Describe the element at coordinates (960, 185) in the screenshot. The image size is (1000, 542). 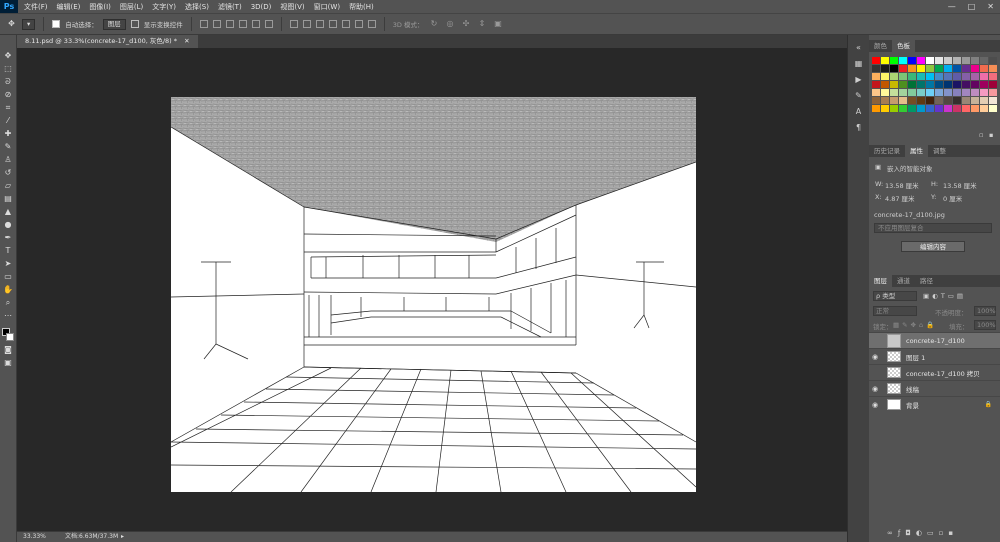
I see `height-field: 13.58 厘米` at that location.